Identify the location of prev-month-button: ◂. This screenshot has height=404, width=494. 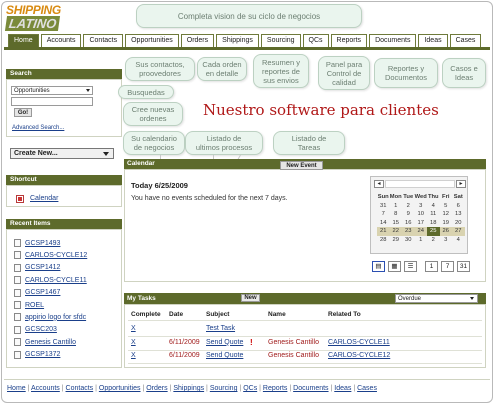
(379, 184).